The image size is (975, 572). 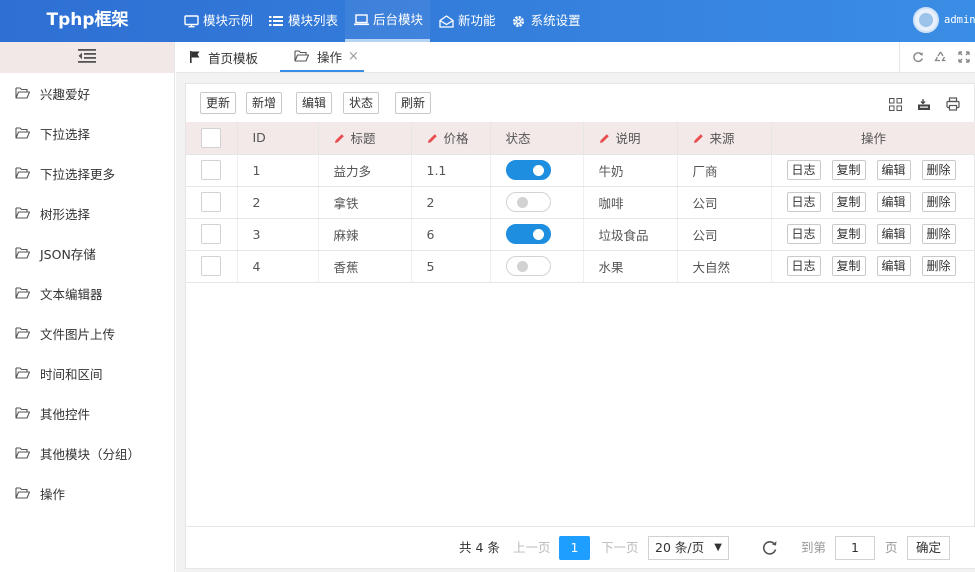 I want to click on cell-actions: 日志 复制 编辑 删除, so click(x=873, y=170).